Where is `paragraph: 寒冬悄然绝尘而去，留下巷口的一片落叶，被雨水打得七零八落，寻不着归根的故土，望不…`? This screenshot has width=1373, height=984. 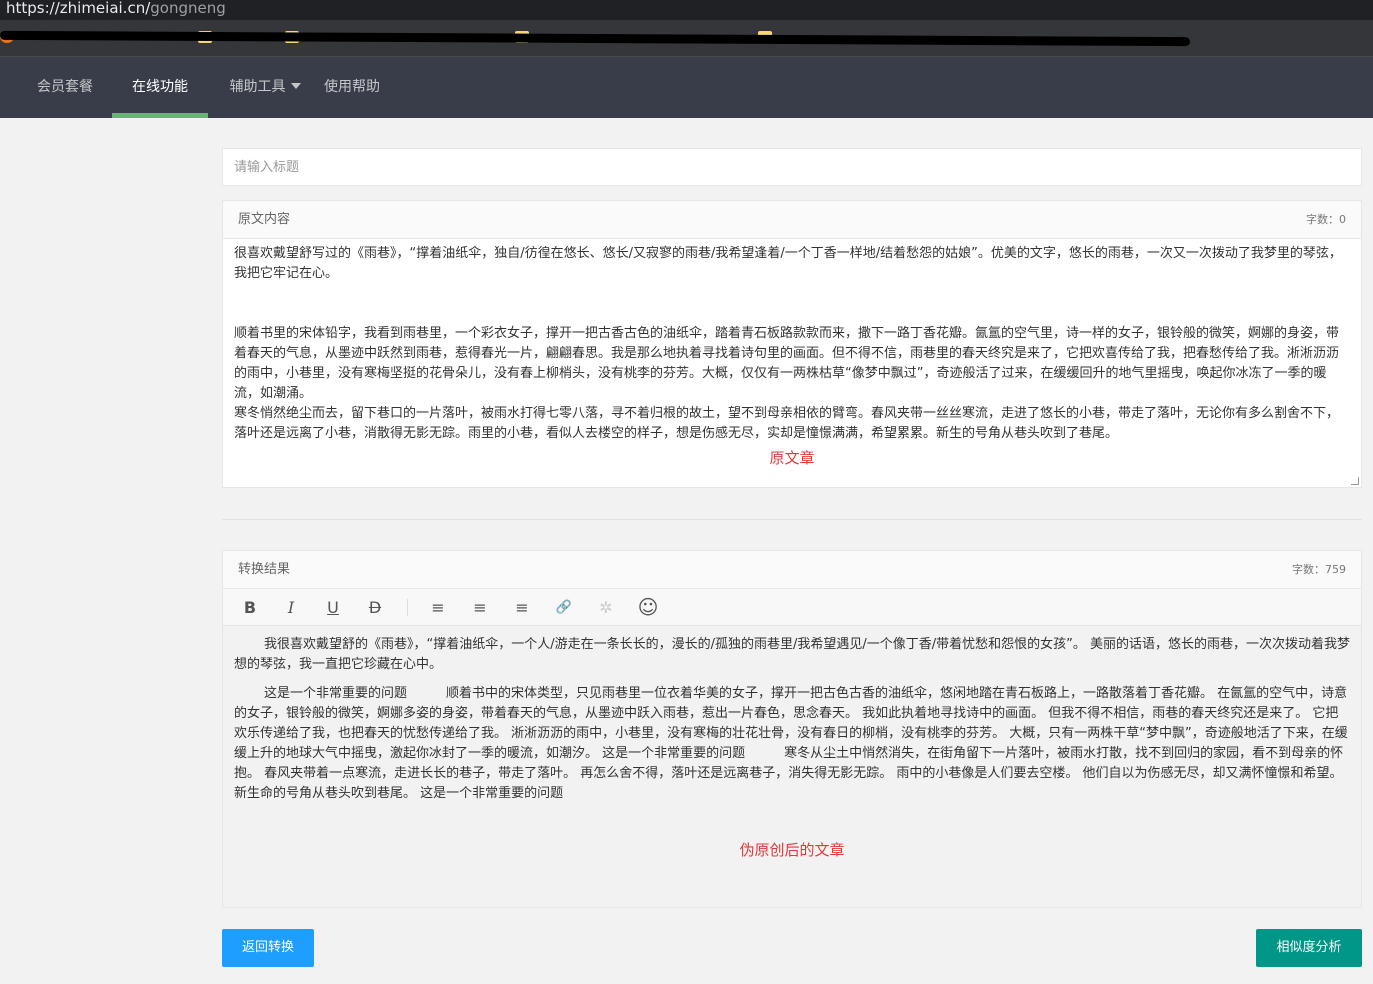 paragraph: 寒冬悄然绝尘而去，留下巷口的一片落叶，被雨水打得七零八落，寻不着归根的故土，望不… is located at coordinates (787, 423).